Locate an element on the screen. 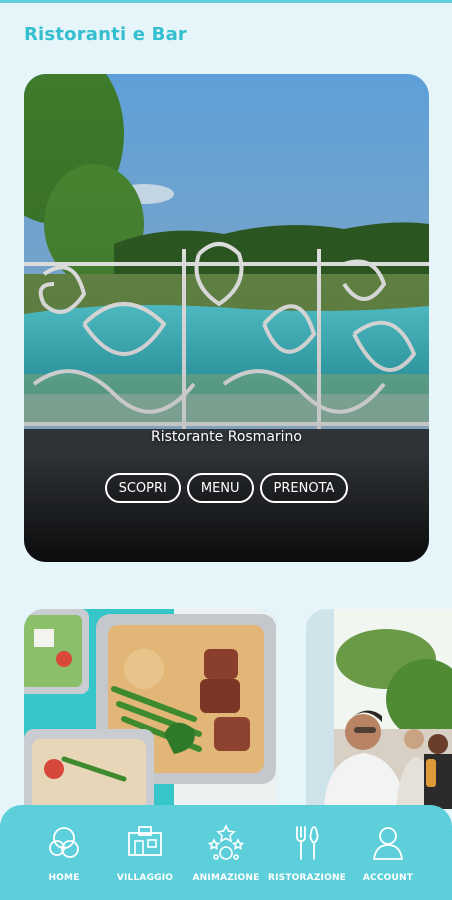 The height and width of the screenshot is (900, 452). account-icon is located at coordinates (388, 843).